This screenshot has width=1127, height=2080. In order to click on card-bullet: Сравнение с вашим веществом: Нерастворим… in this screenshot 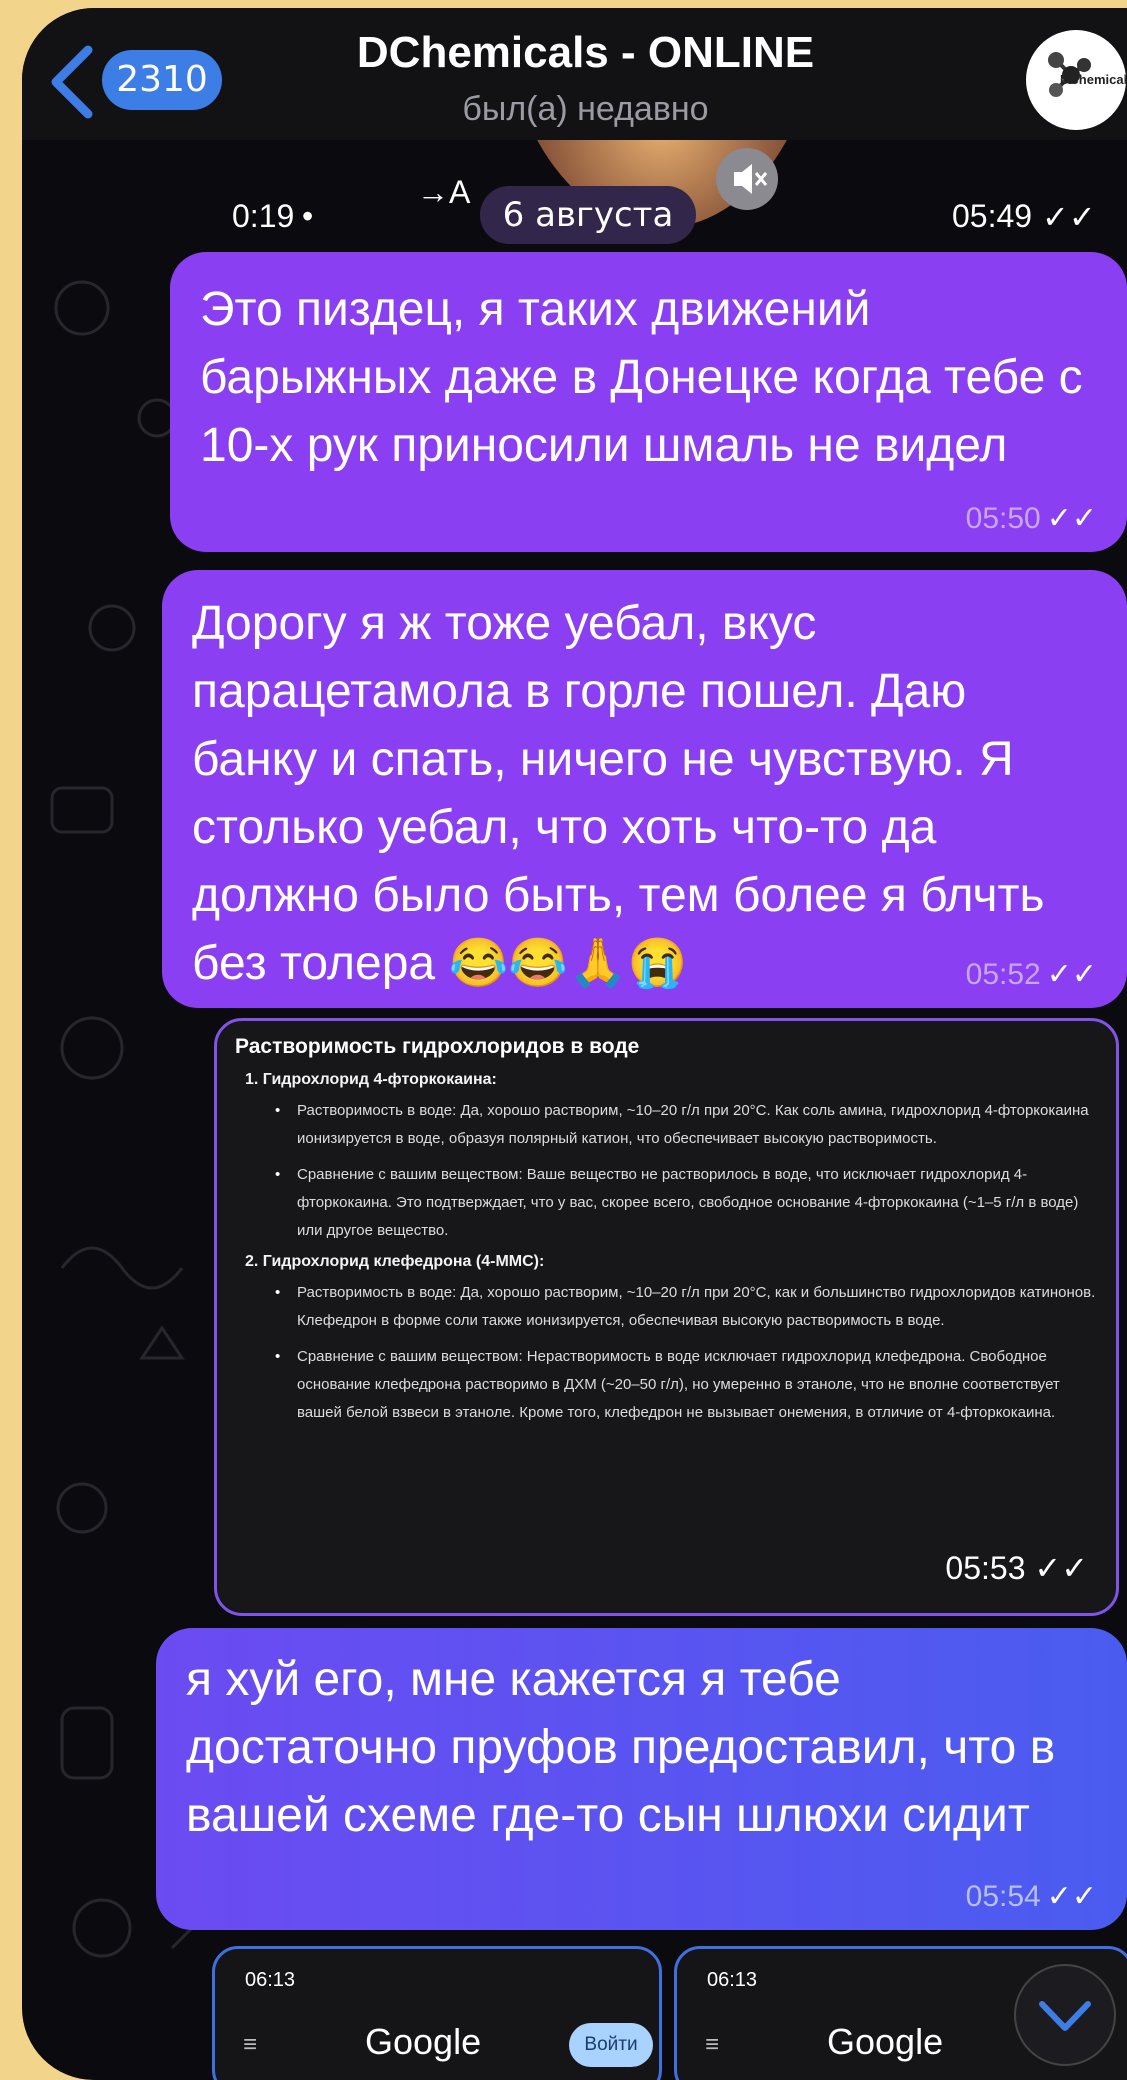, I will do `click(686, 1385)`.